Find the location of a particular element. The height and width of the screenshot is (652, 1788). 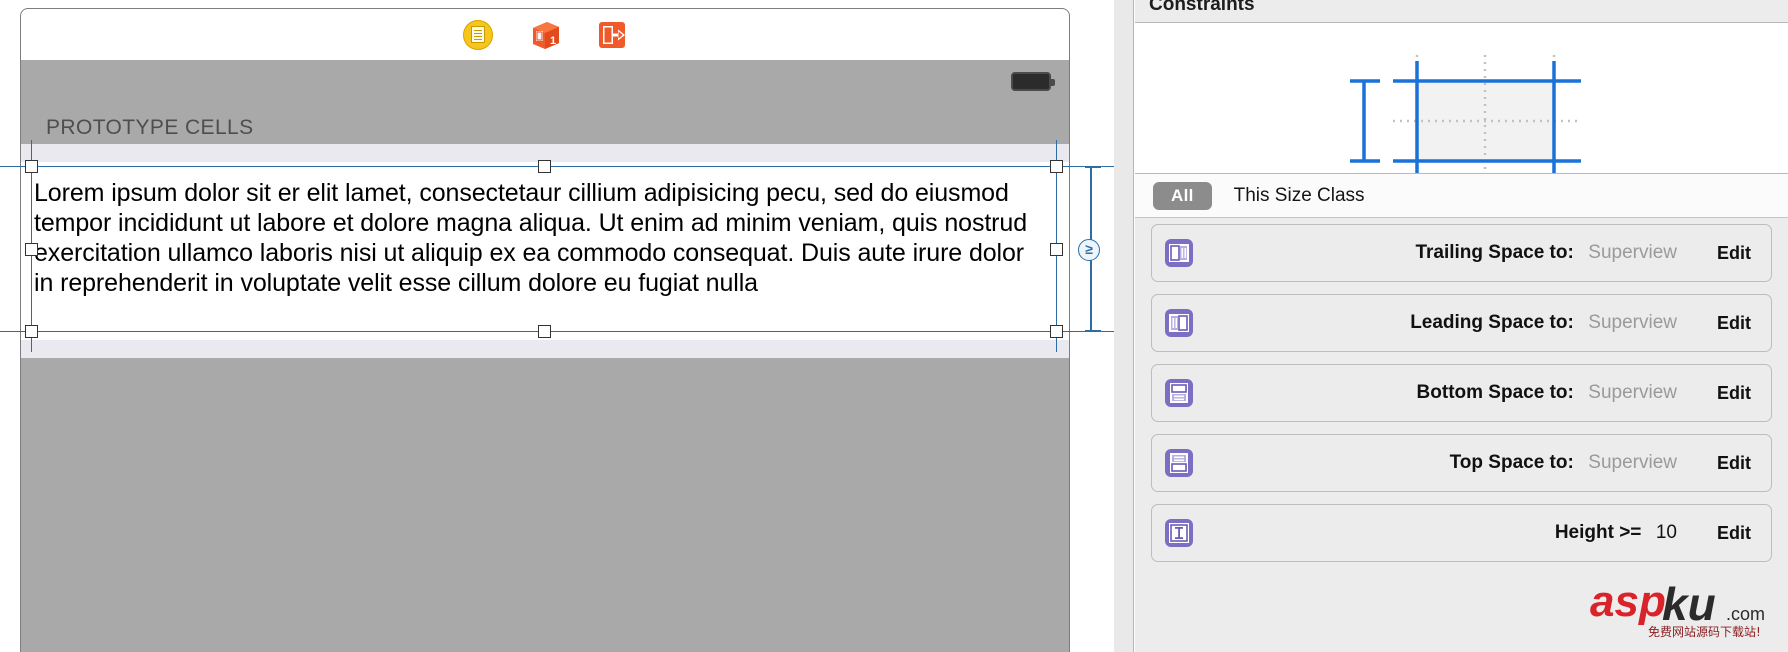

constraint-row-height: Height >= 10 Edit is located at coordinates (1461, 533).